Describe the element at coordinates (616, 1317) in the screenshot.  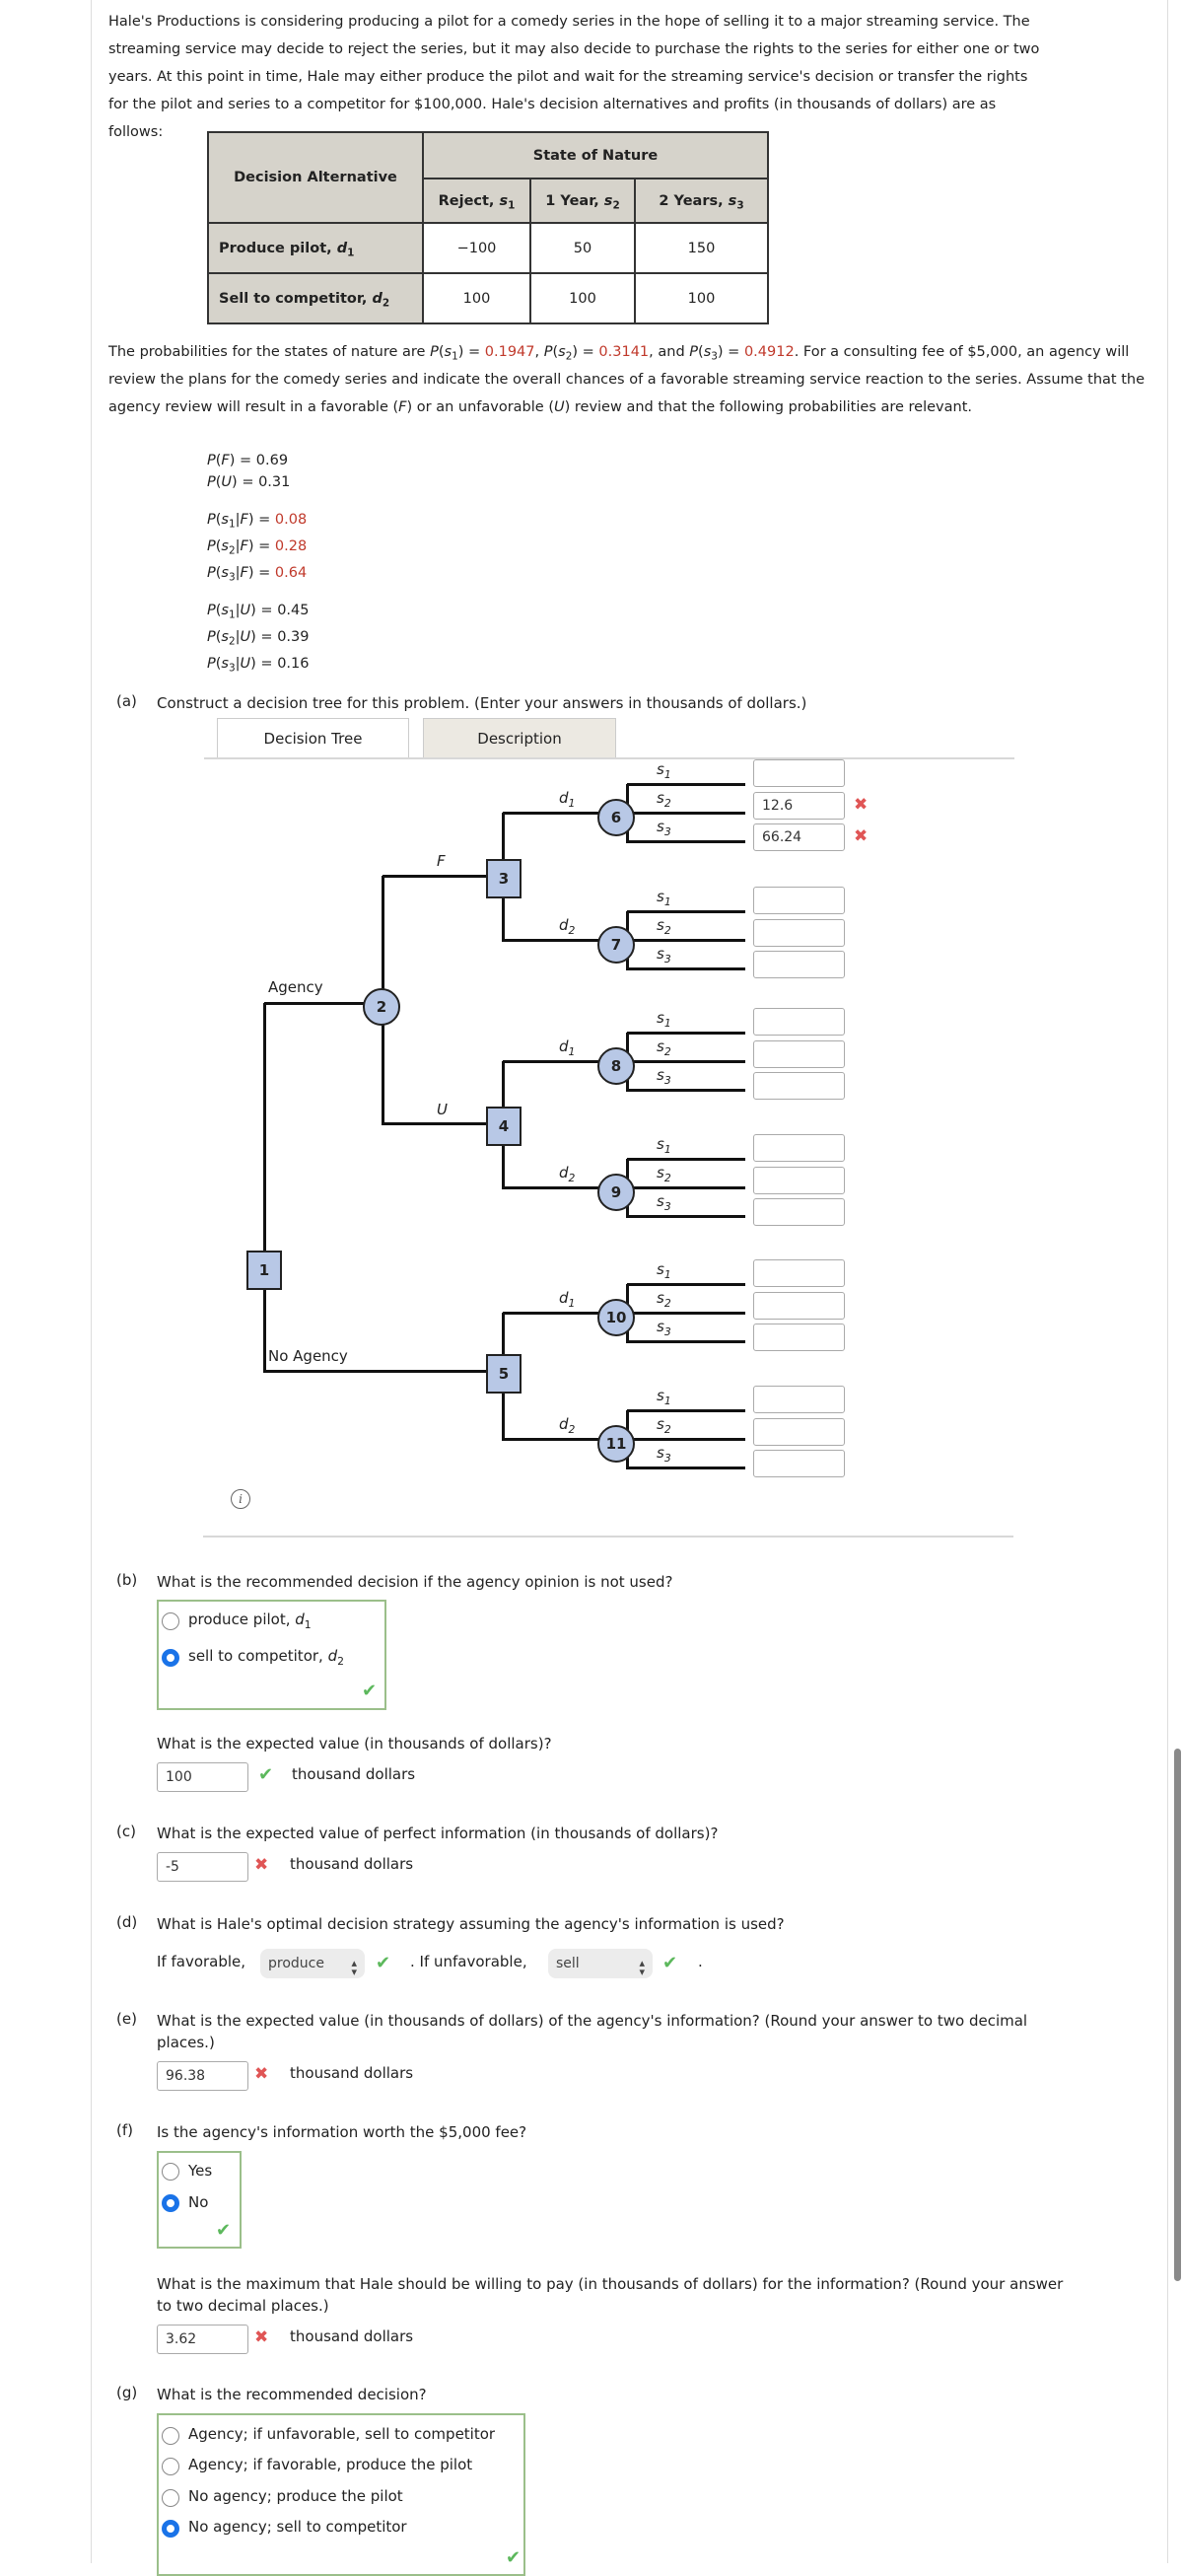
I see `chance-node: 10` at that location.